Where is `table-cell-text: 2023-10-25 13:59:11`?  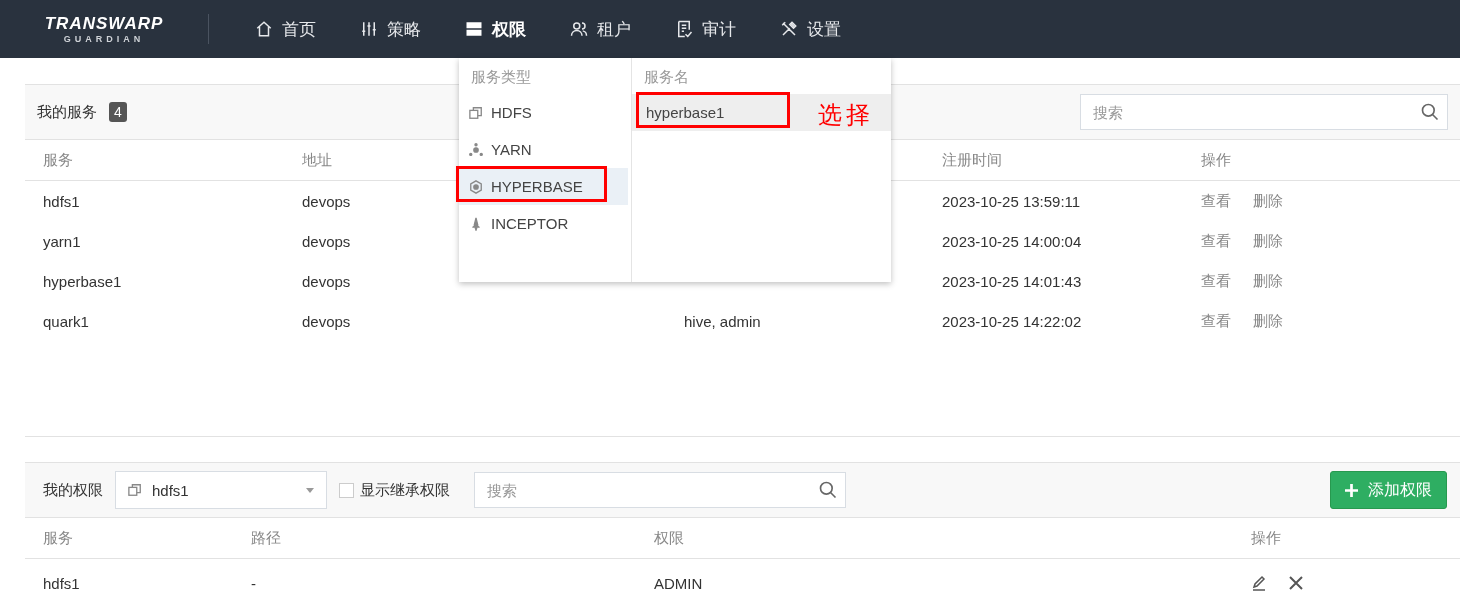 table-cell-text: 2023-10-25 13:59:11 is located at coordinates (1012, 201).